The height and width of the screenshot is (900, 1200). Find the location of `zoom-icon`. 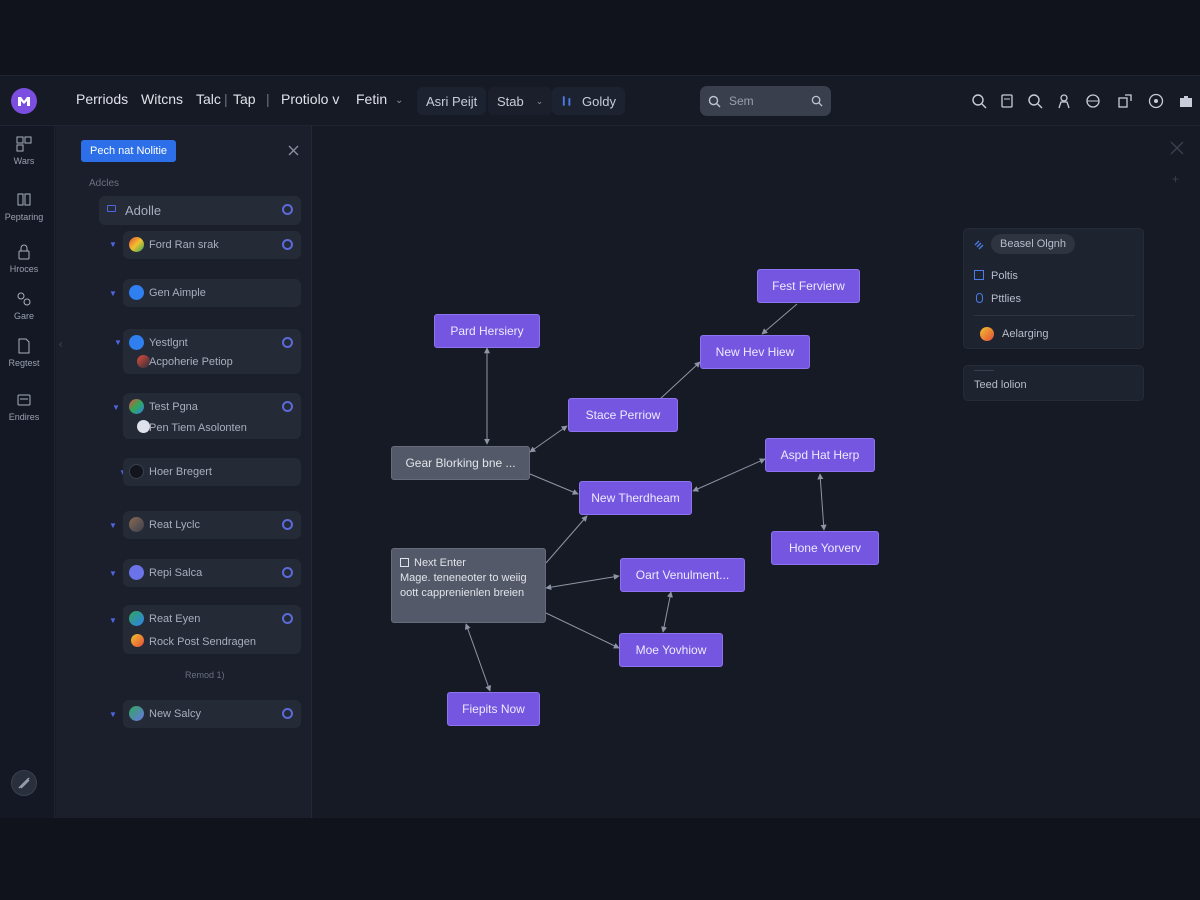

zoom-icon is located at coordinates (1035, 101).